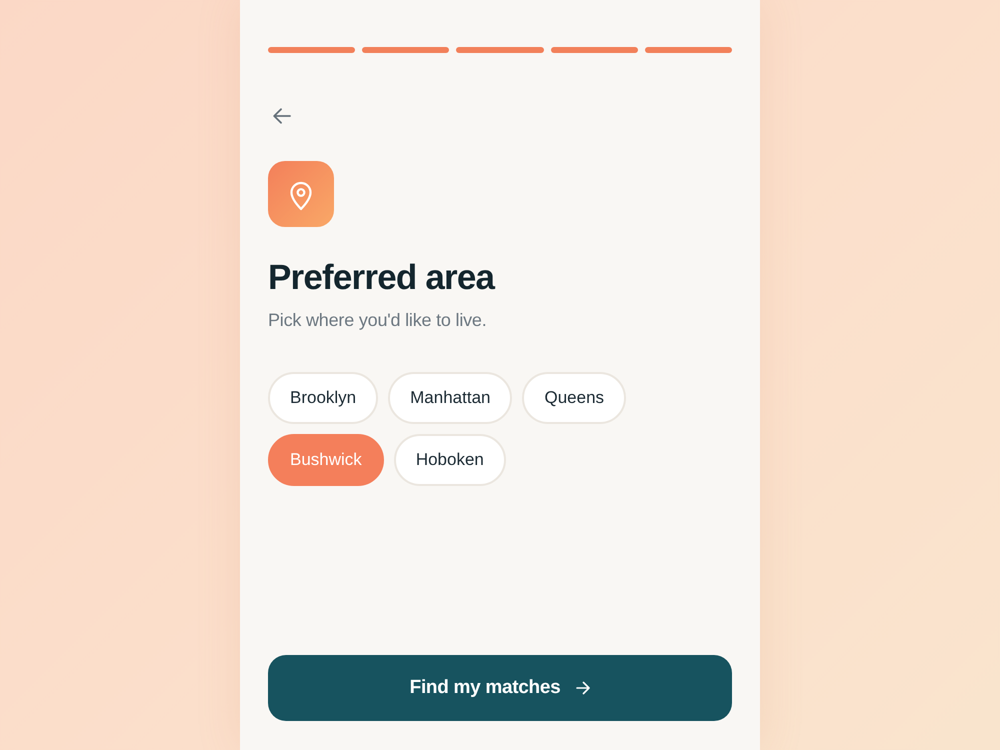  What do you see at coordinates (282, 116) in the screenshot?
I see `back-arrow-icon` at bounding box center [282, 116].